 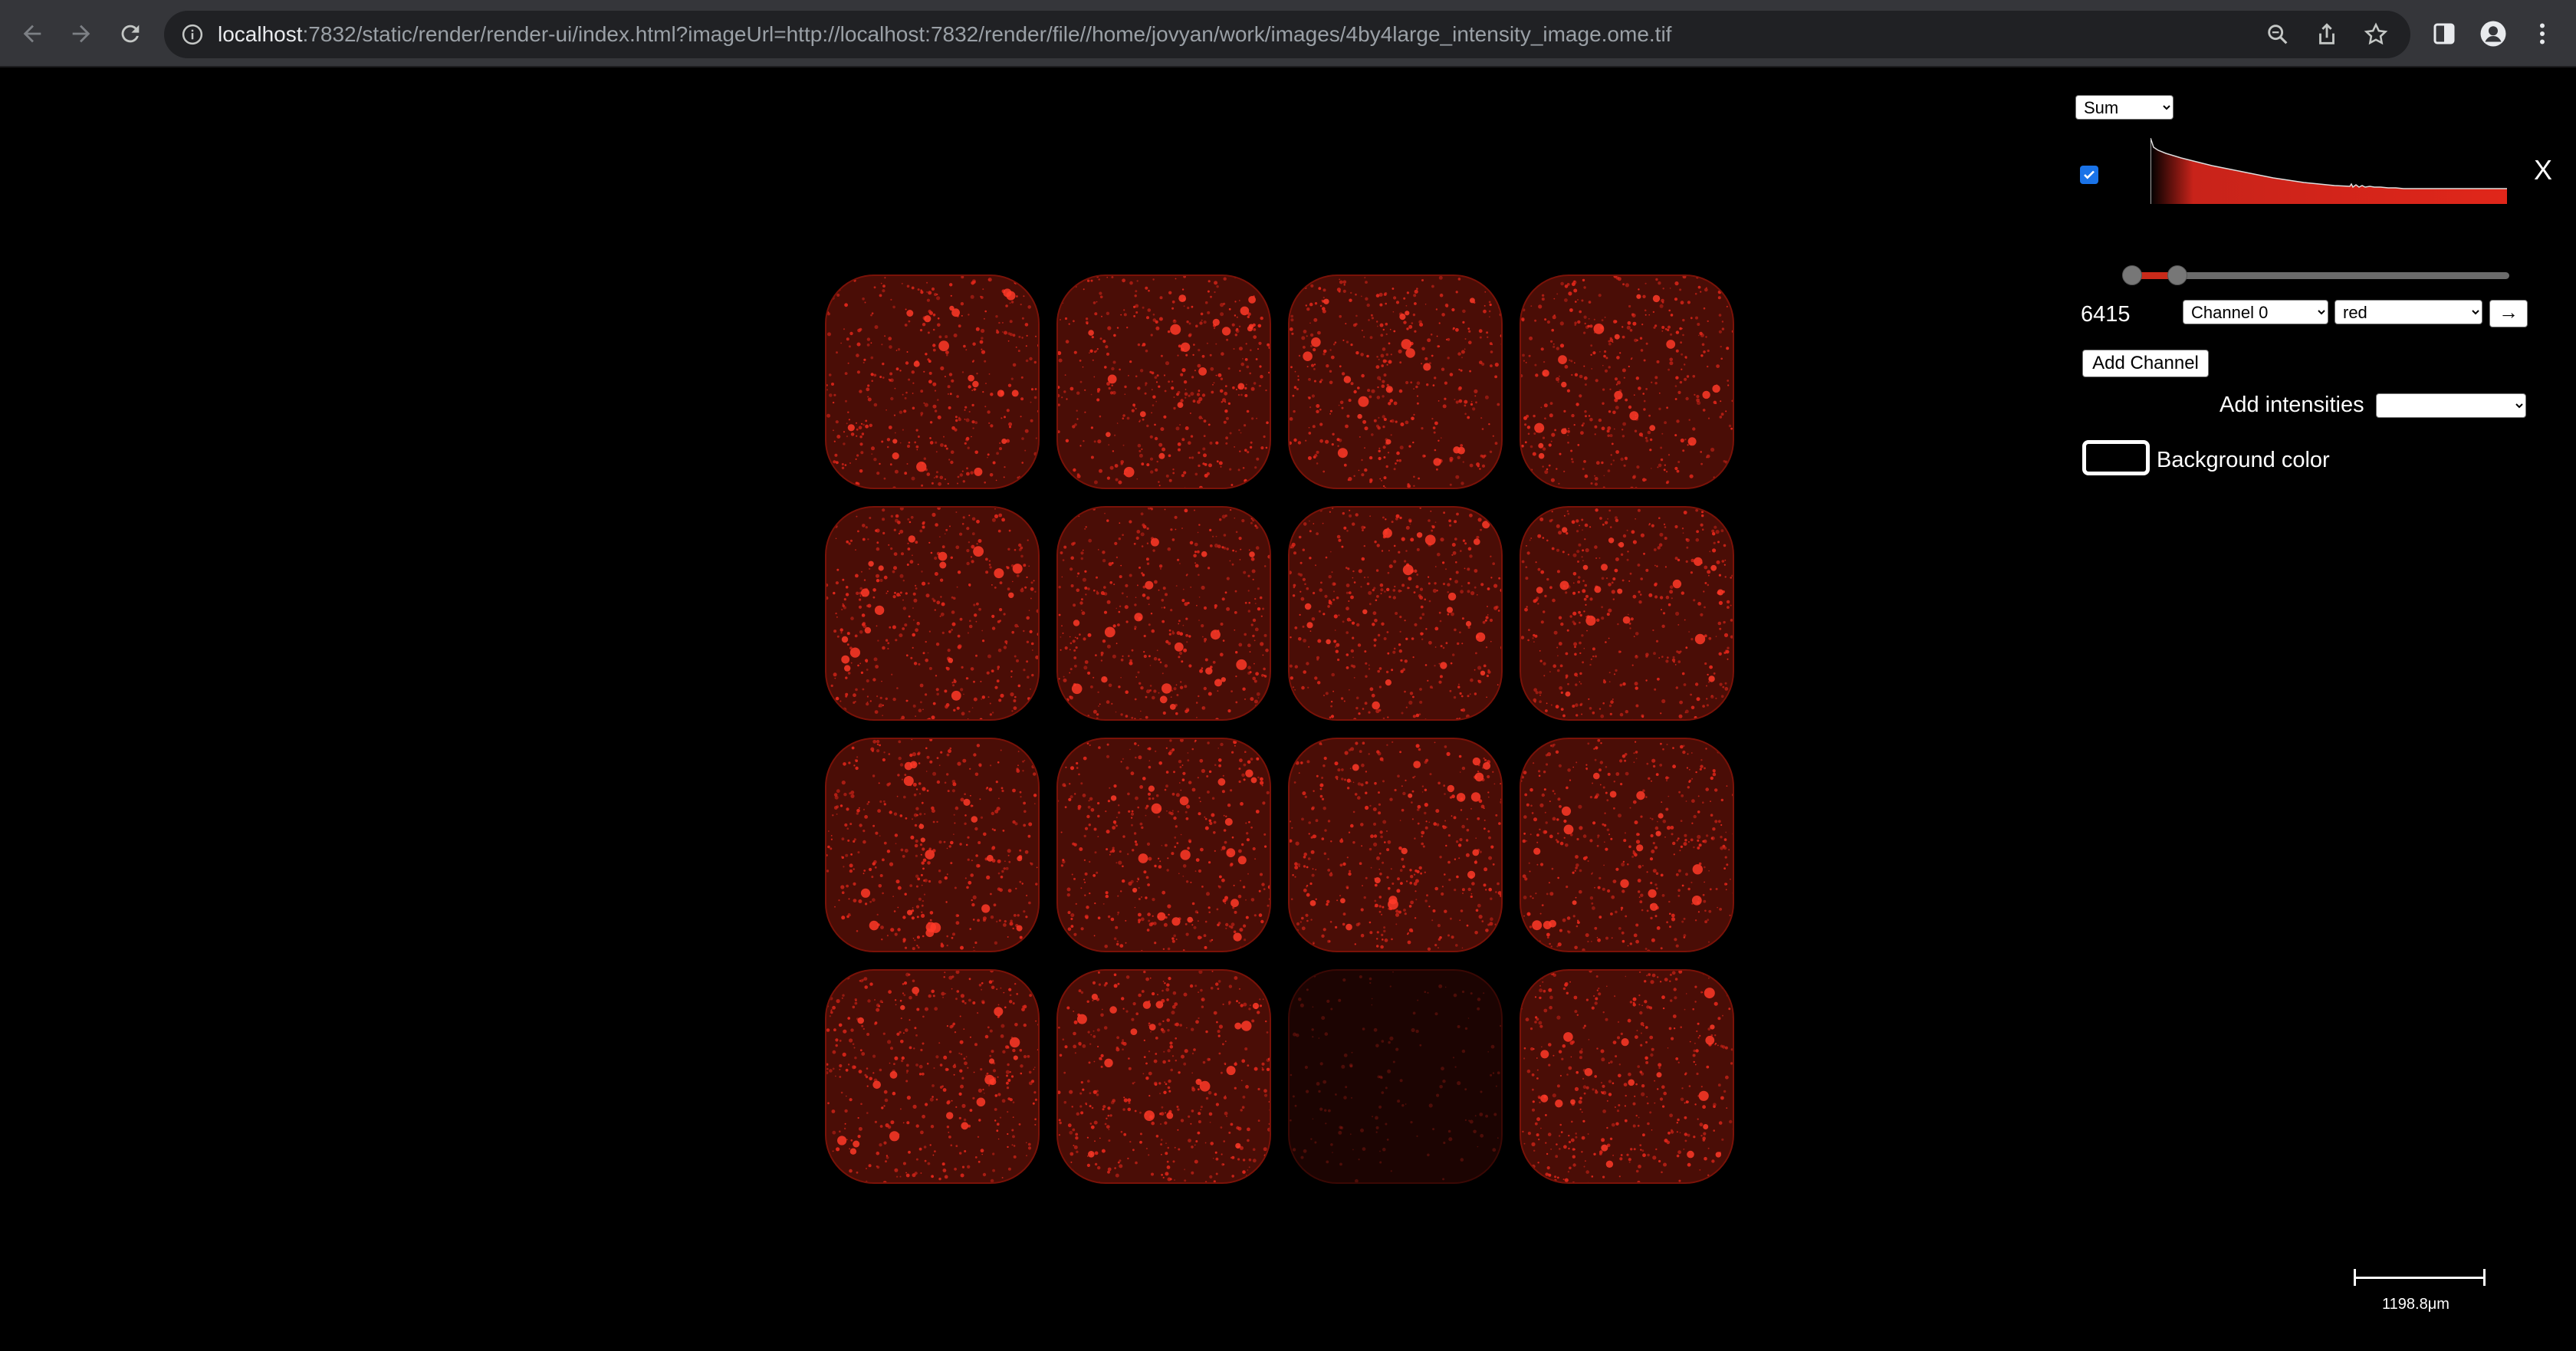 What do you see at coordinates (2542, 33) in the screenshot?
I see `menu-icon` at bounding box center [2542, 33].